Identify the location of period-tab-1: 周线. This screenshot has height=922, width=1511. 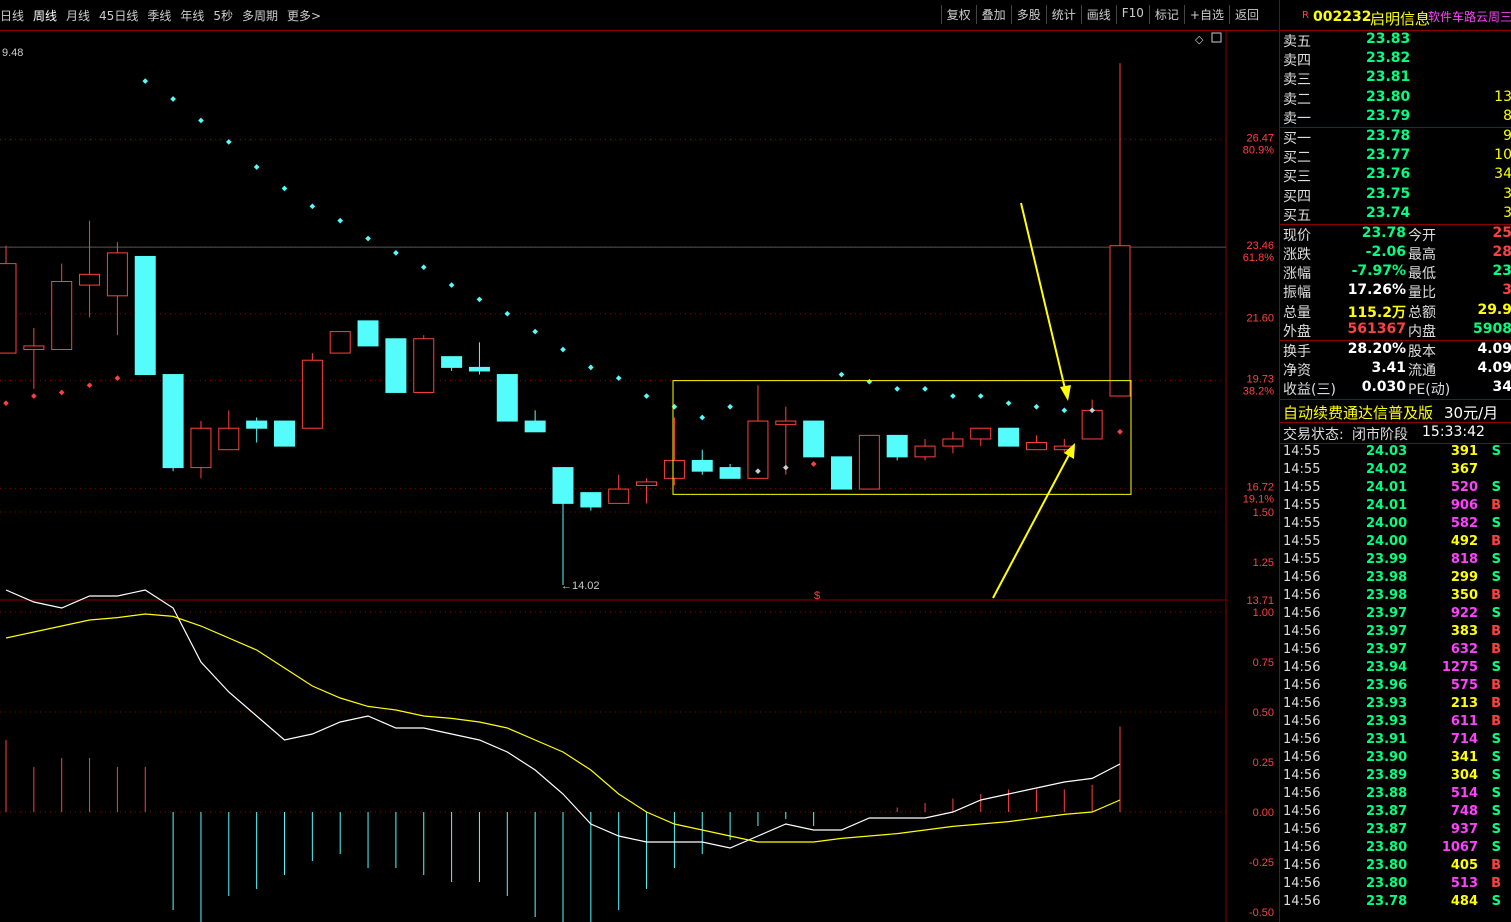
(45, 16).